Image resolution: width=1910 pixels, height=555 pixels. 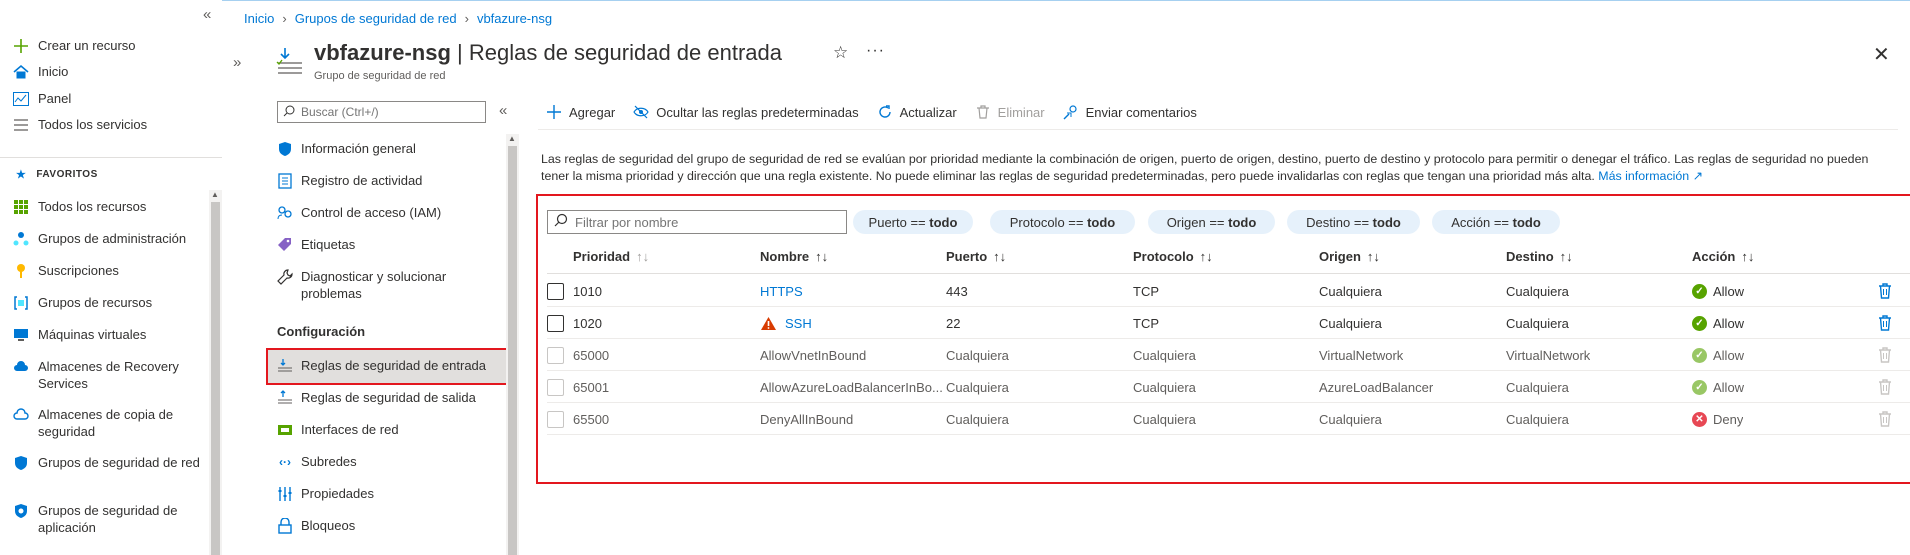 I want to click on nav-subscriptions: Suscripciones, so click(x=109, y=271).